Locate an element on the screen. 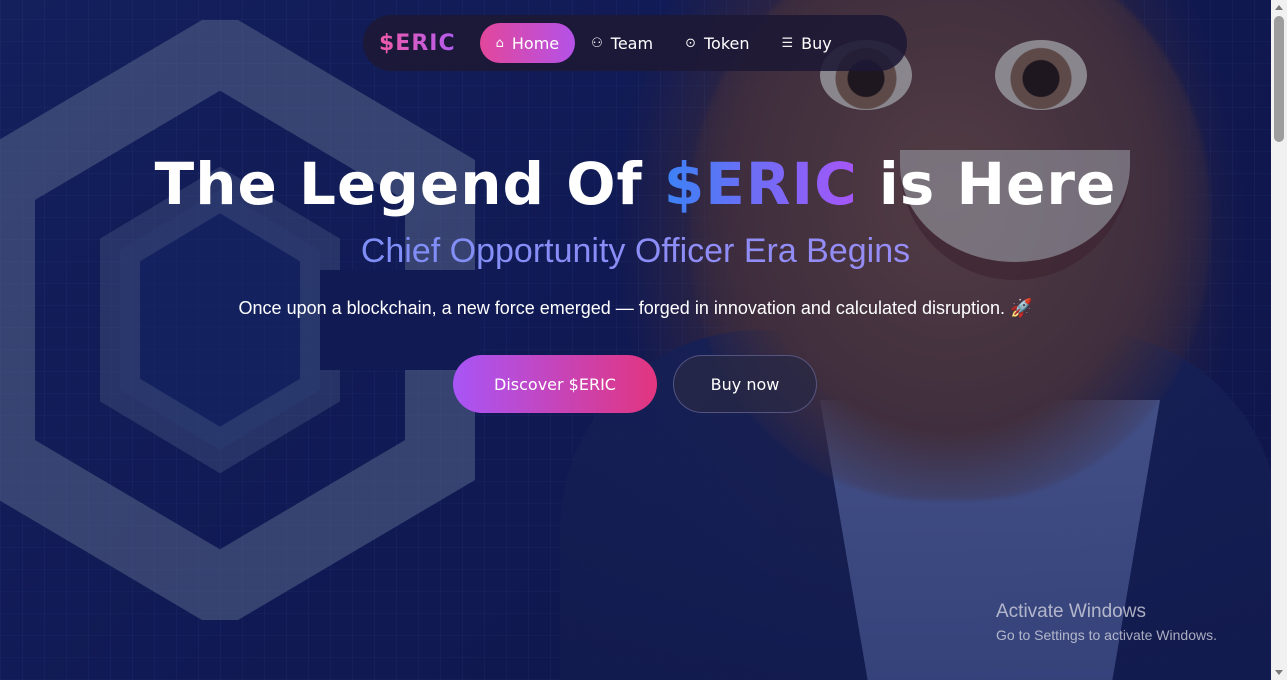  hero-title: The Legend Of $ERIC is Here is located at coordinates (635, 184).